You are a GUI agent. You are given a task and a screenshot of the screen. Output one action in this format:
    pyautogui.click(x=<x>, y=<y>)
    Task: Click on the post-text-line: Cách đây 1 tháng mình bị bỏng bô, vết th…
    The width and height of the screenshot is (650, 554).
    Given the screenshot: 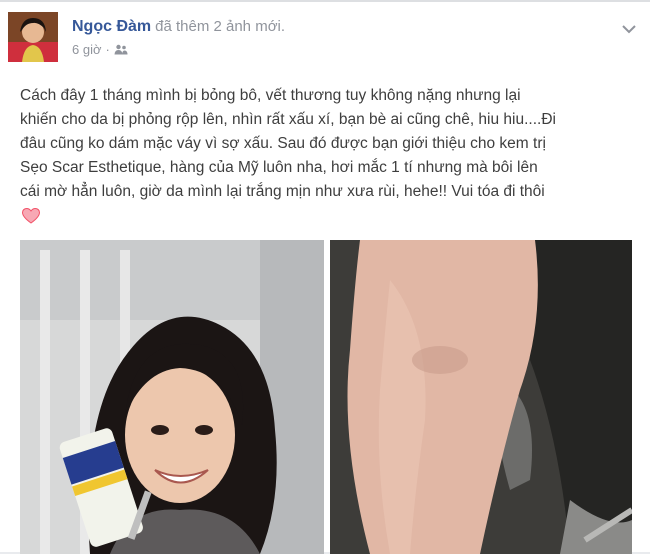 What is the action you would take?
    pyautogui.click(x=270, y=95)
    